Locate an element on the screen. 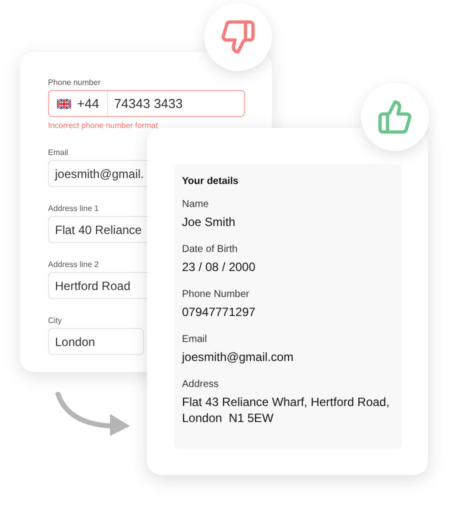 The image size is (452, 505). phone-field: +44 74343 3433 is located at coordinates (146, 103).